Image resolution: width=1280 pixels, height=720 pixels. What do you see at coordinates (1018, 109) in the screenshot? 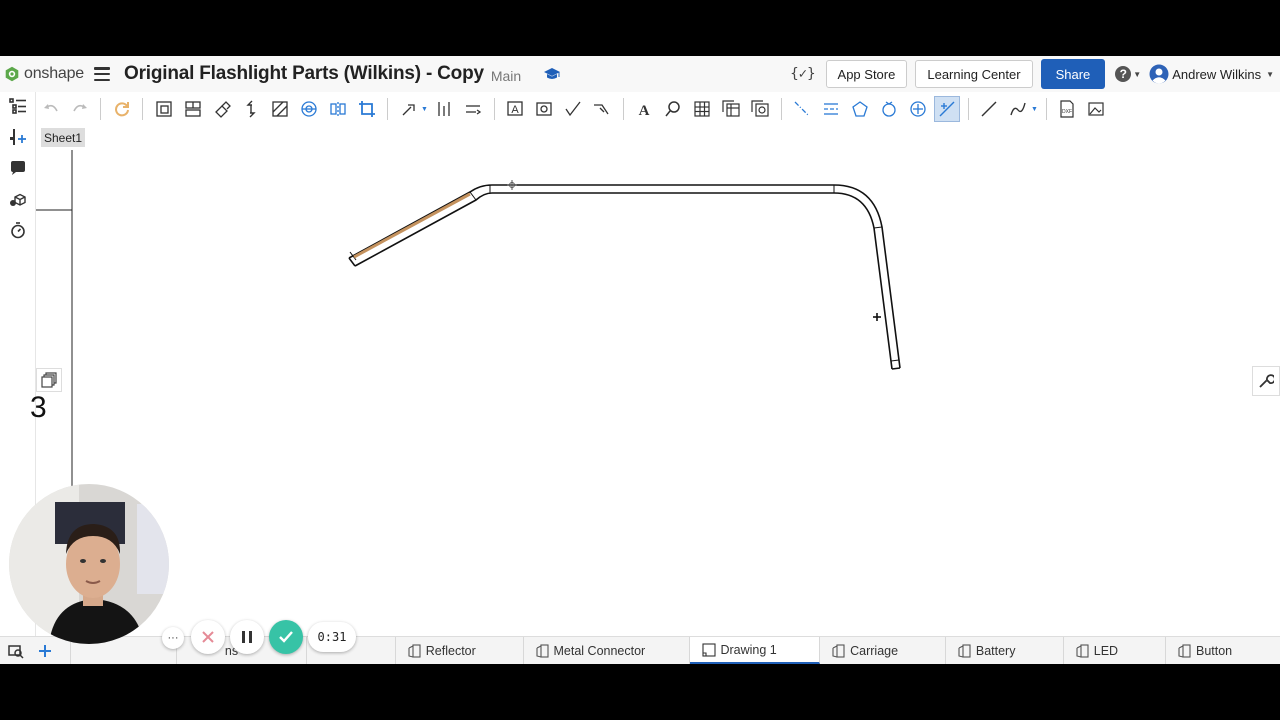
I see `spline-icon` at bounding box center [1018, 109].